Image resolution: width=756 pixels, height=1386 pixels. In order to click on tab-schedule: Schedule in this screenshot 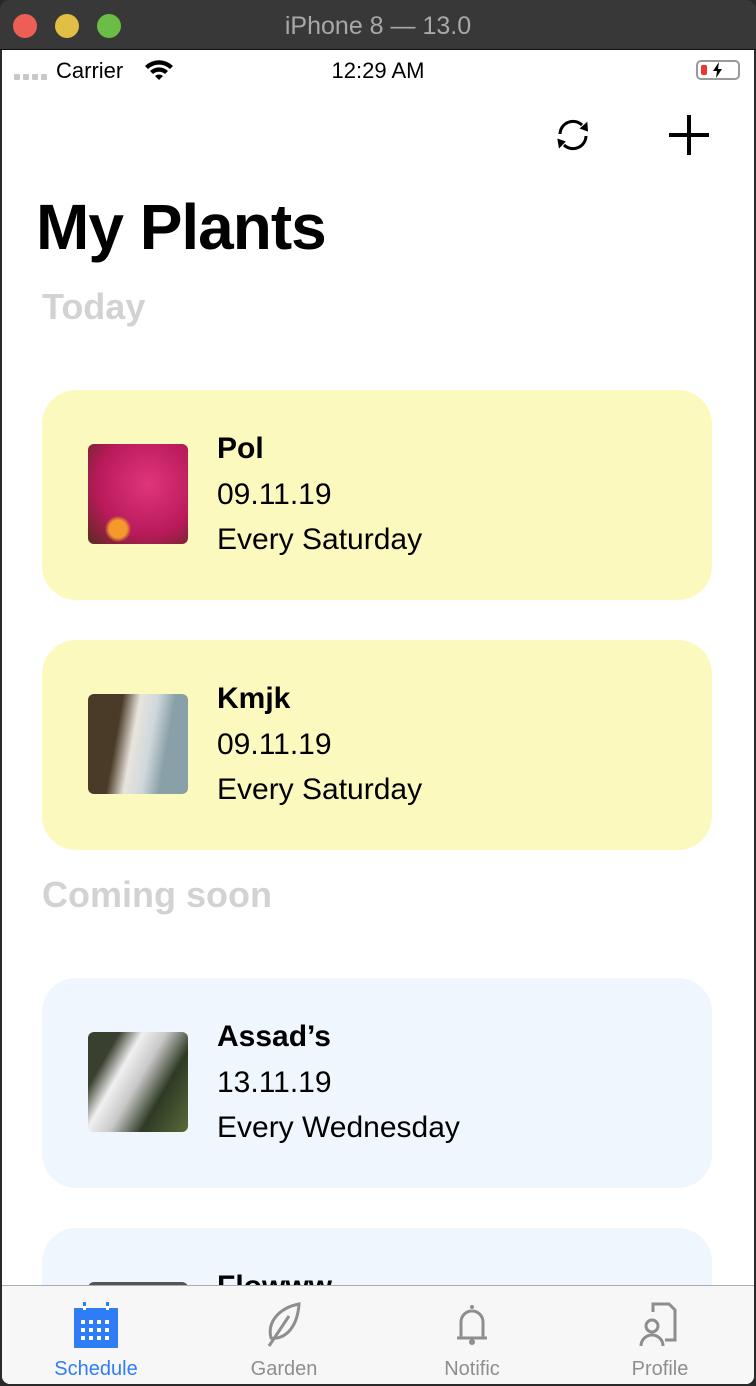, I will do `click(96, 1335)`.